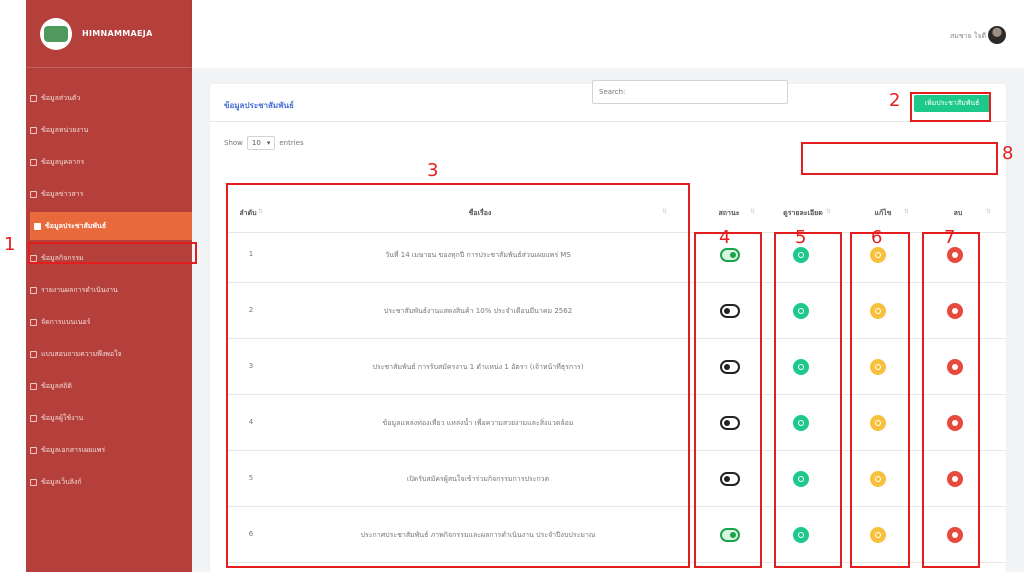 This screenshot has height=572, width=1024. I want to click on sidebar-item-label: ข้อมูลเว็บลิงก์, so click(61, 481).